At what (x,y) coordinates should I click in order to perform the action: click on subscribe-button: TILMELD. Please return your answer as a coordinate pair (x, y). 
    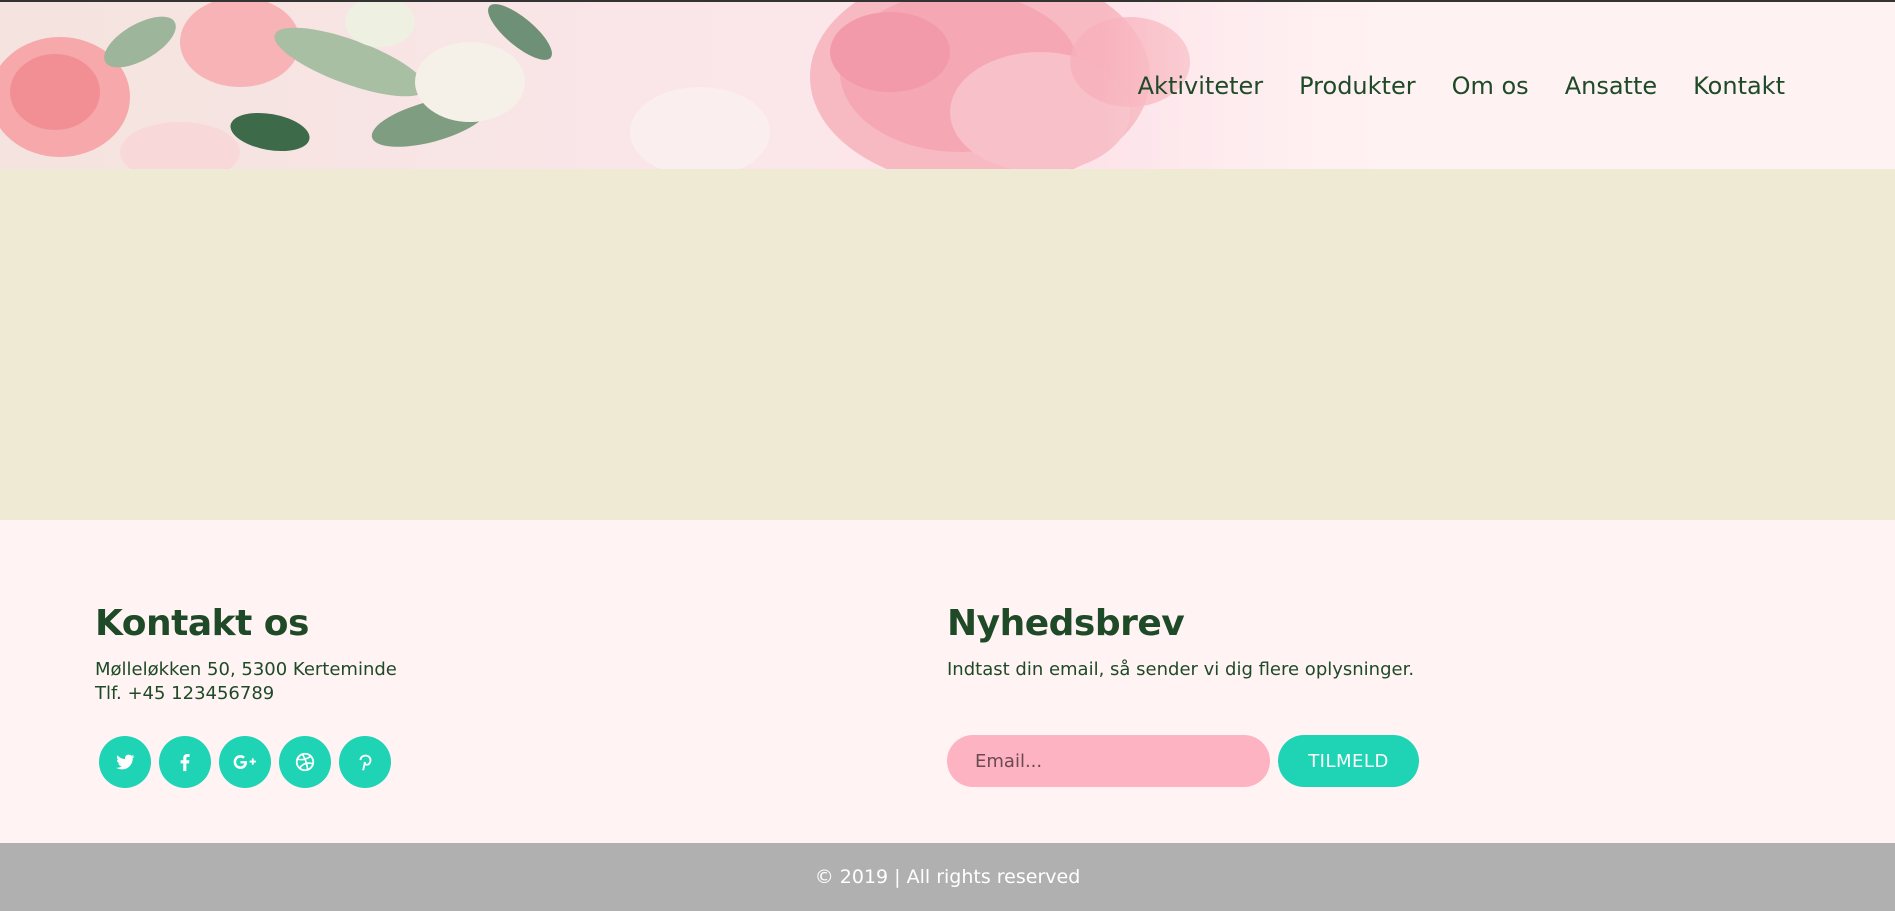
    Looking at the image, I should click on (1348, 761).